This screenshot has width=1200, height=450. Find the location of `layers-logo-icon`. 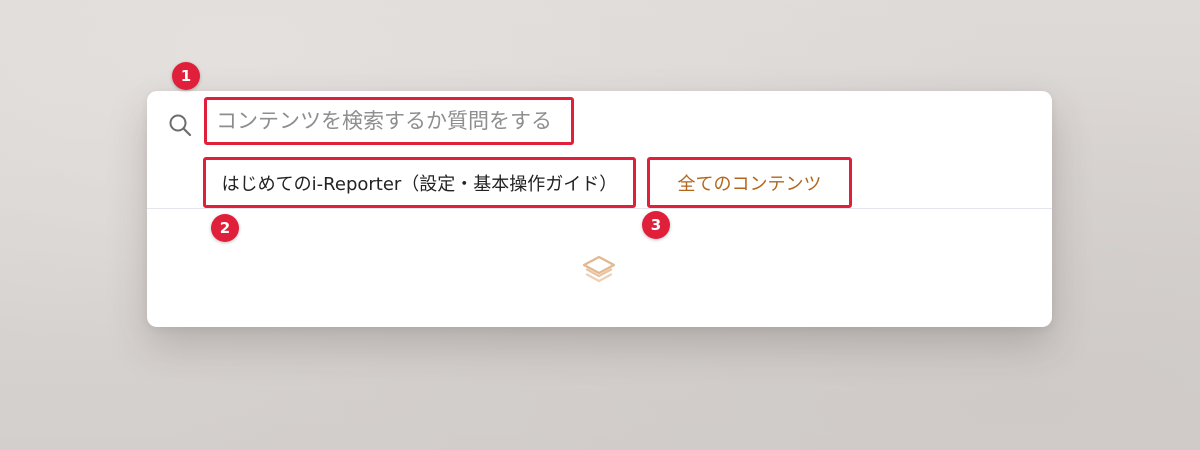

layers-logo-icon is located at coordinates (599, 269).